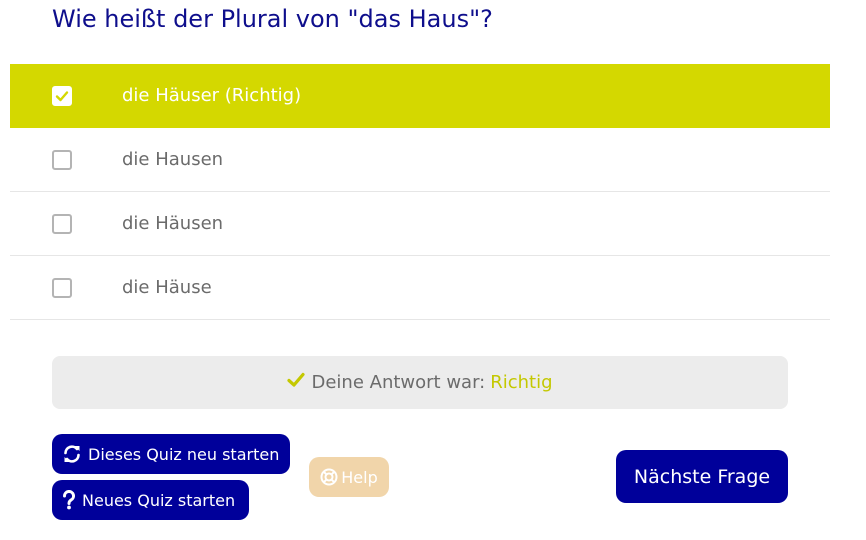  Describe the element at coordinates (329, 477) in the screenshot. I see `lifebuoy-icon` at that location.